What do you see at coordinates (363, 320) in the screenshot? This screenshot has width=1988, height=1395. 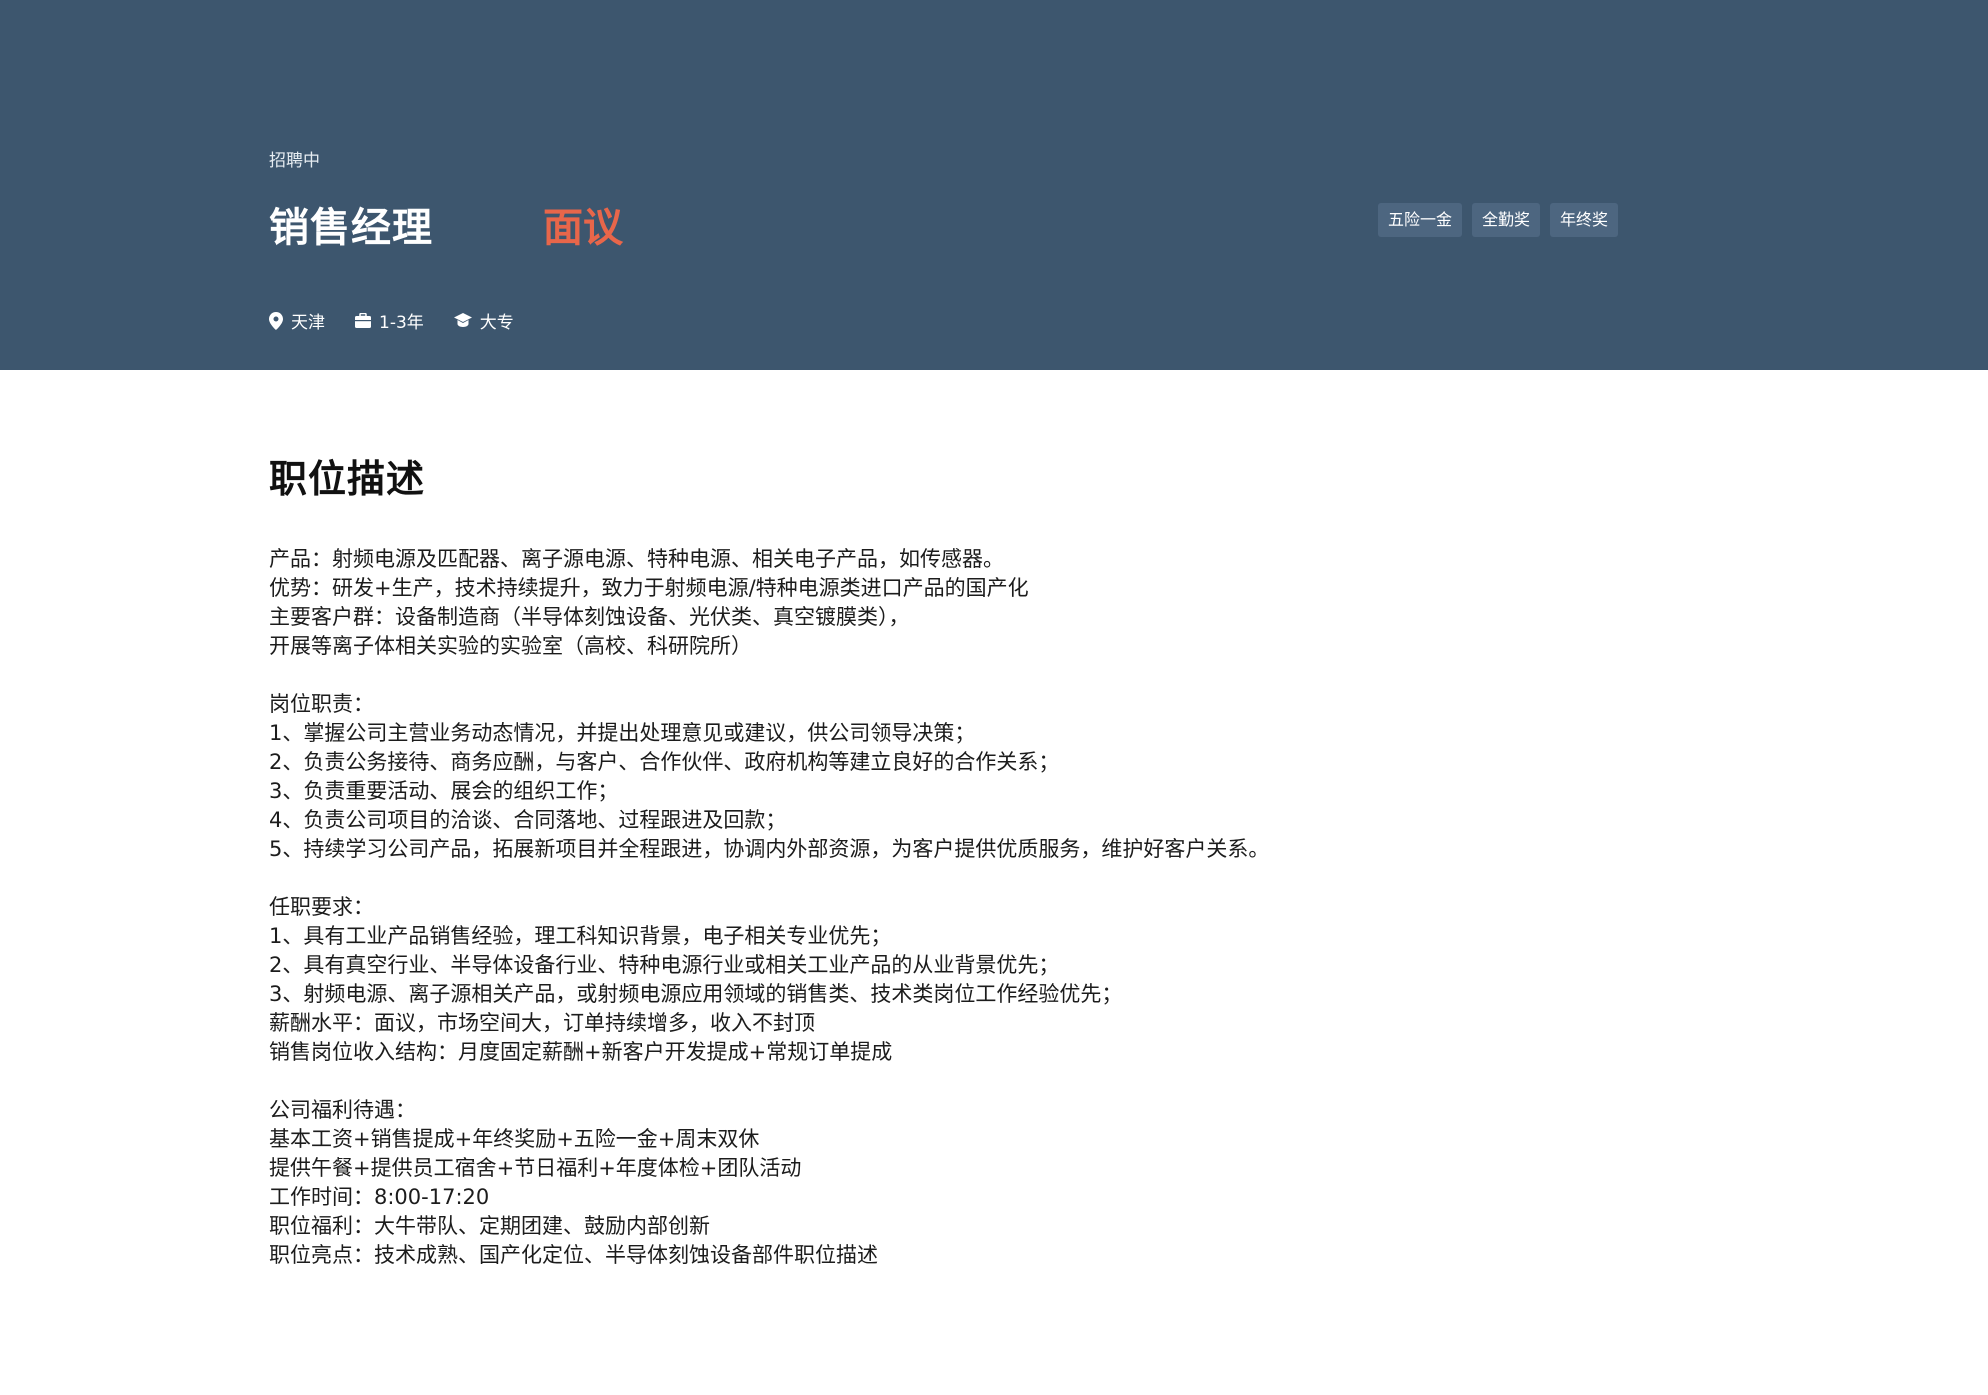 I see `briefcase-icon` at bounding box center [363, 320].